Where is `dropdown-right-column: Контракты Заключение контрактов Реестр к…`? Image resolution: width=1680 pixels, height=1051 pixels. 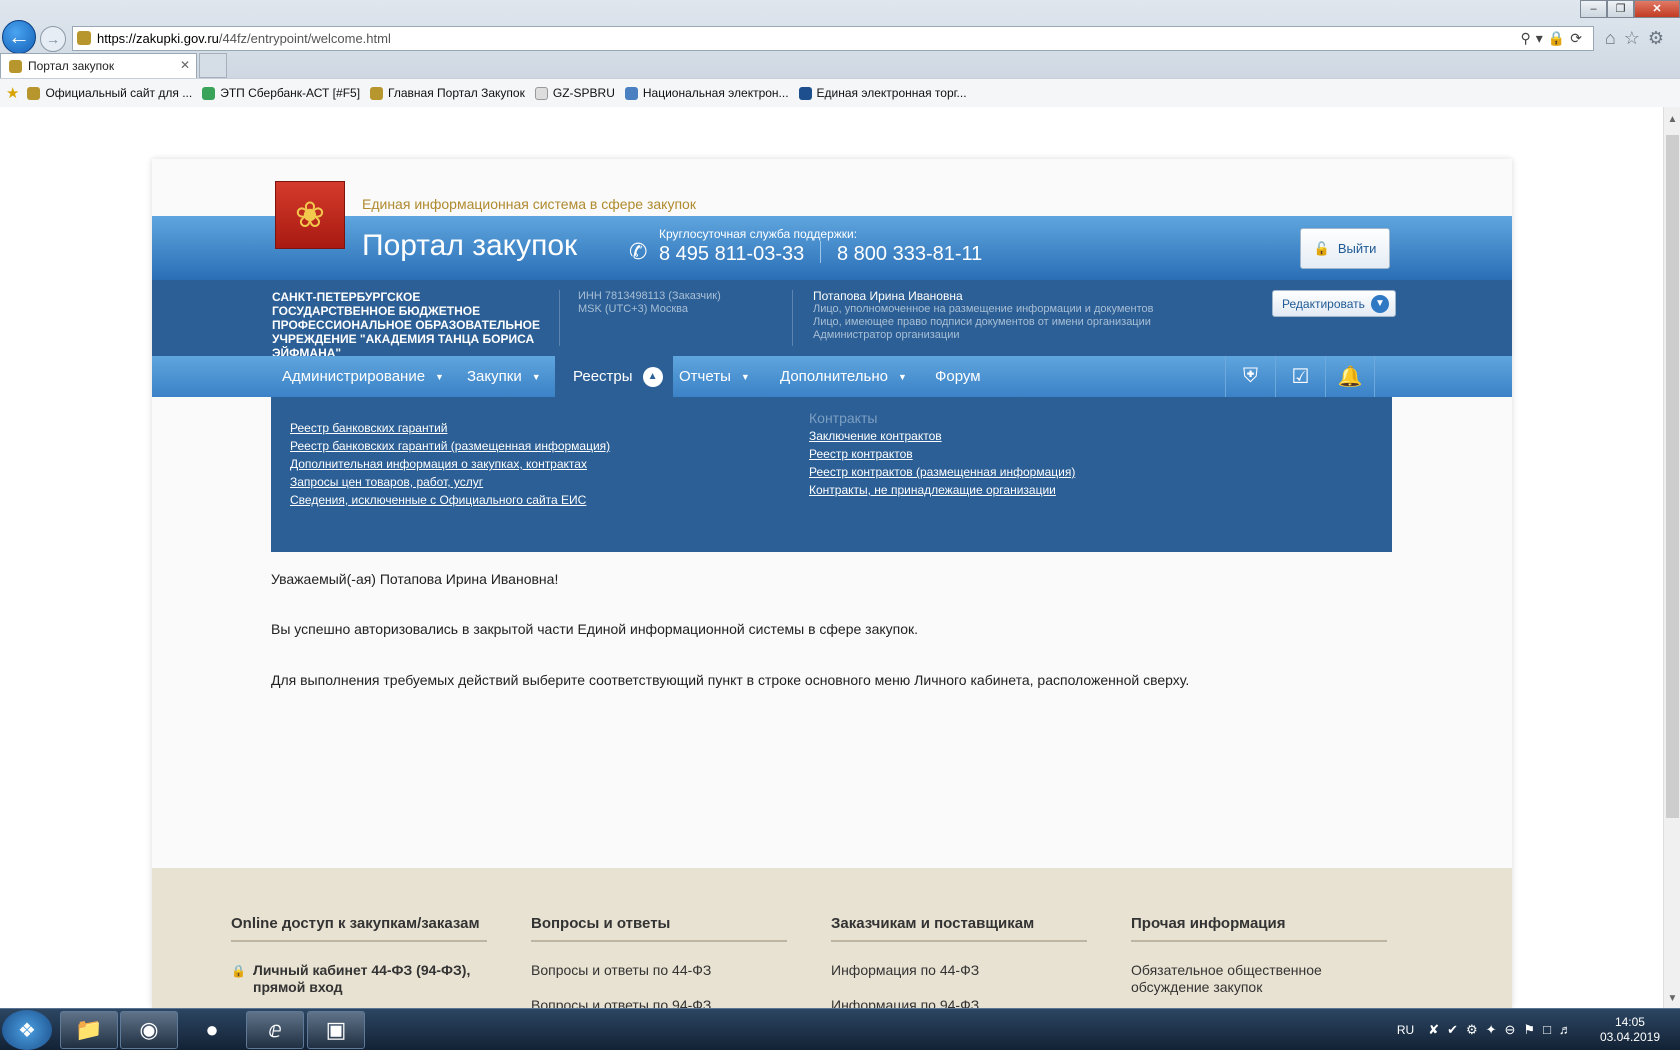
dropdown-right-column: Контракты Заключение контрактов Реестр к… is located at coordinates (942, 454).